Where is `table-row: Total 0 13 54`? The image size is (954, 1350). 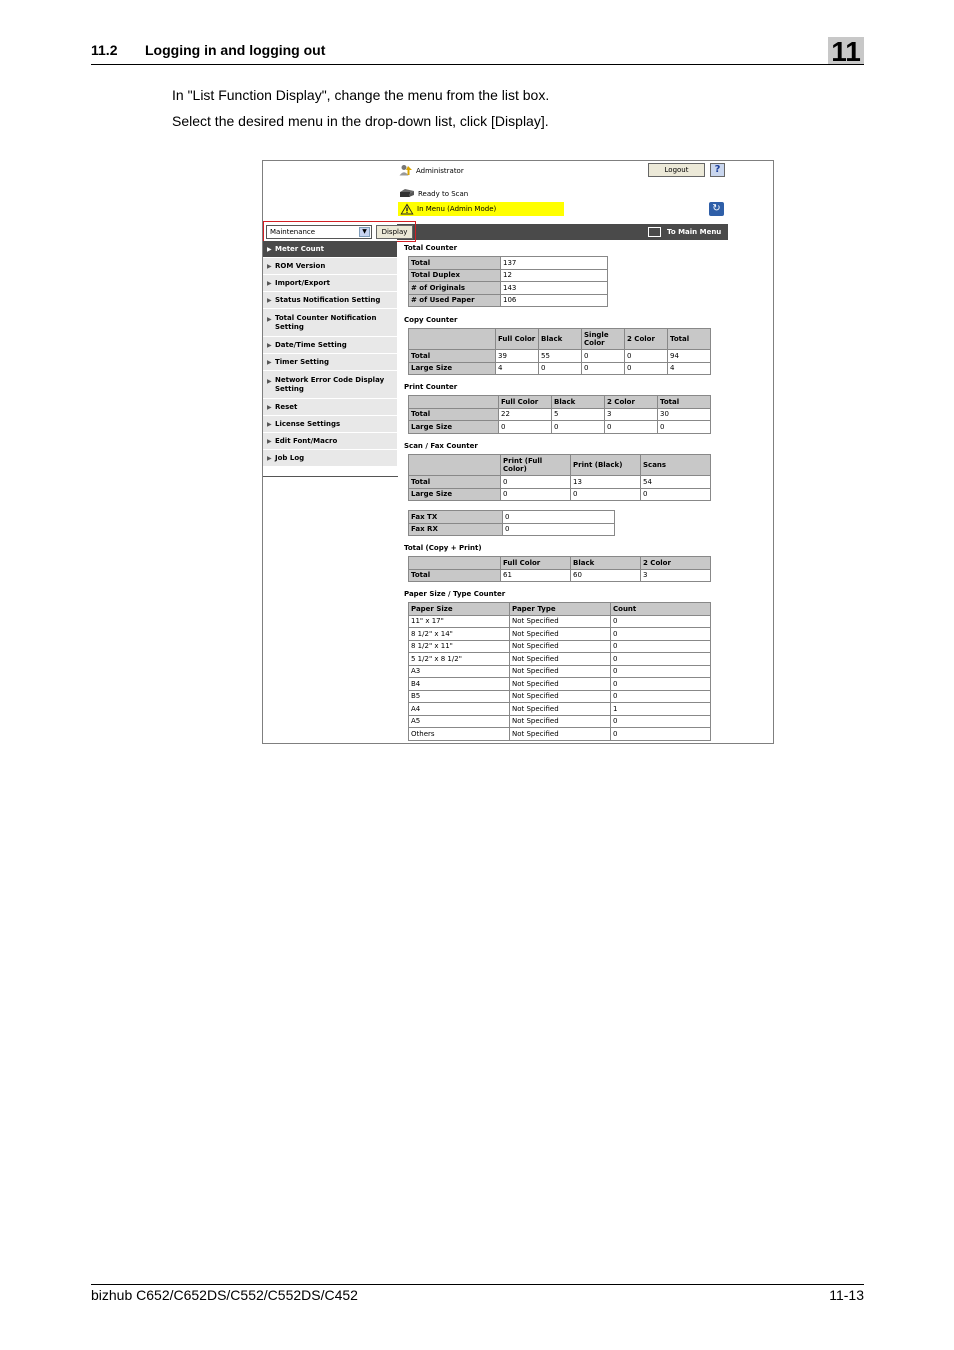
table-row: Total 0 13 54 is located at coordinates (559, 482).